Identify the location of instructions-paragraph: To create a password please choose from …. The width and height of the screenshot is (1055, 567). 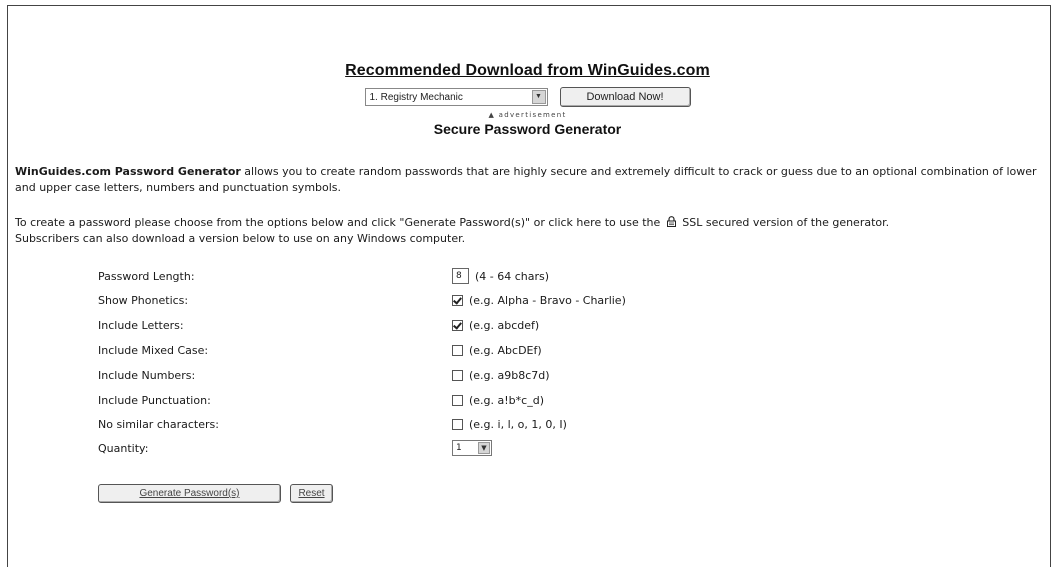
(527, 231).